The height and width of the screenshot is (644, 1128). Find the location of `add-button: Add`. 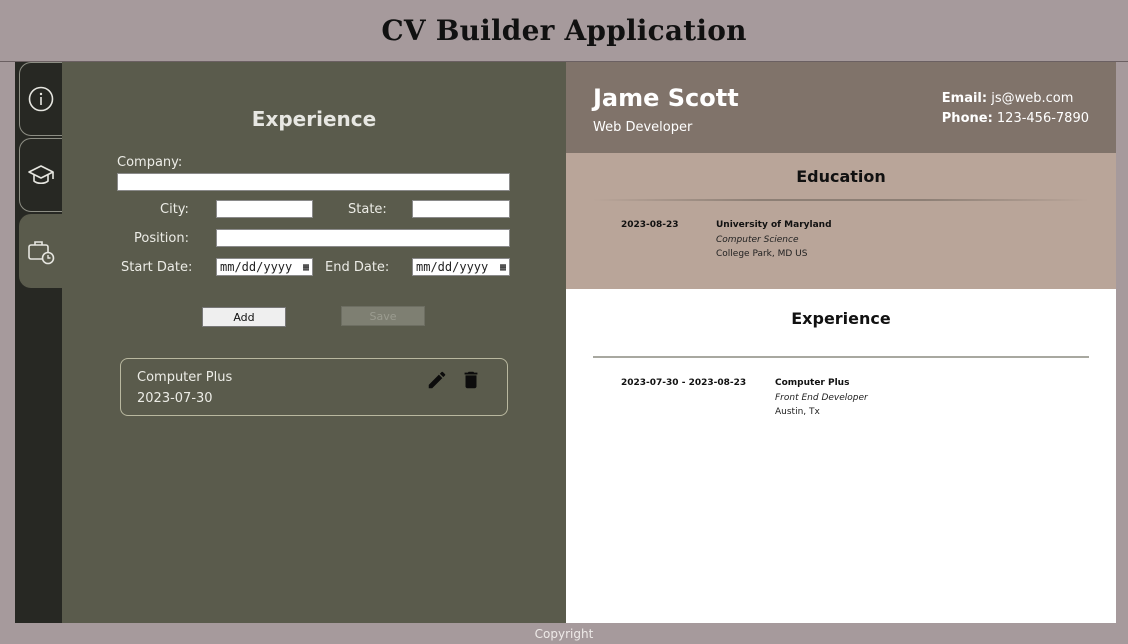

add-button: Add is located at coordinates (244, 317).